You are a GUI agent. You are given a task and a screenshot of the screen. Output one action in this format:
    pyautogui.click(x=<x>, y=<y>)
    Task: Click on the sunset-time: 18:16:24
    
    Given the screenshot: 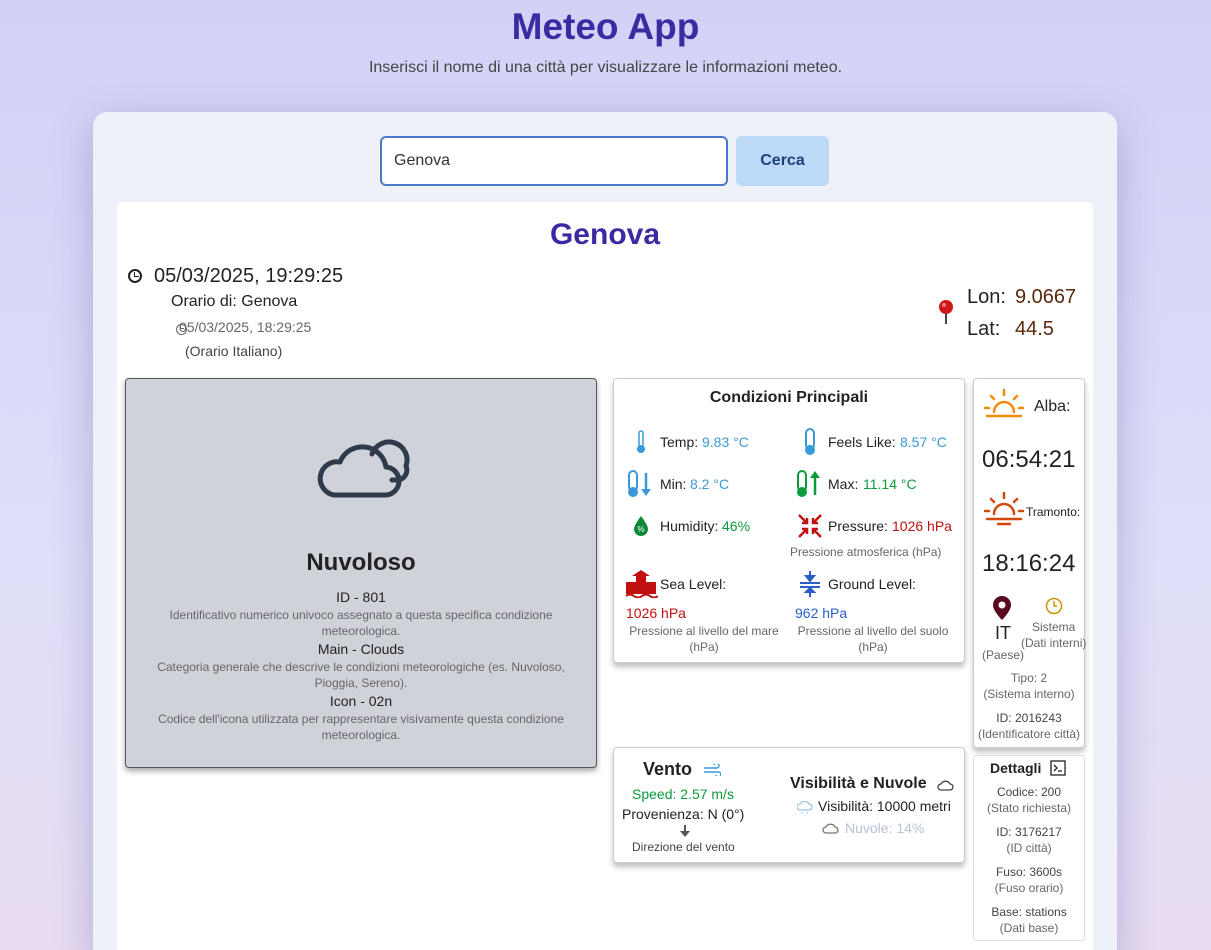 What is the action you would take?
    pyautogui.click(x=1029, y=563)
    